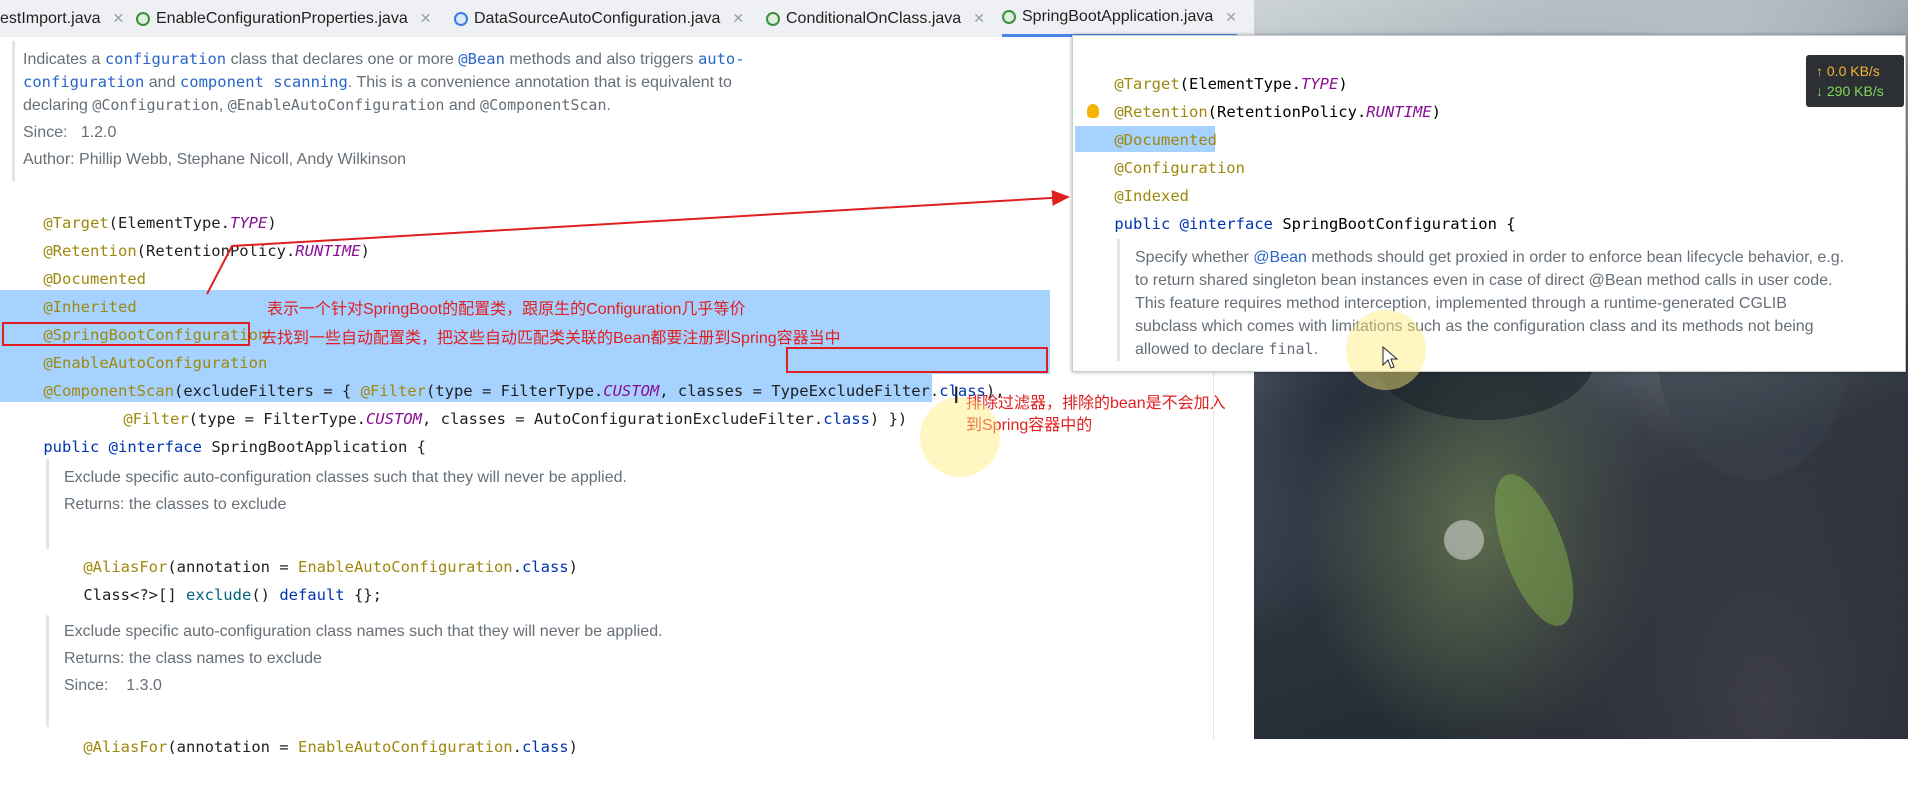  I want to click on mouse-pointer-icon, so click(1390, 357).